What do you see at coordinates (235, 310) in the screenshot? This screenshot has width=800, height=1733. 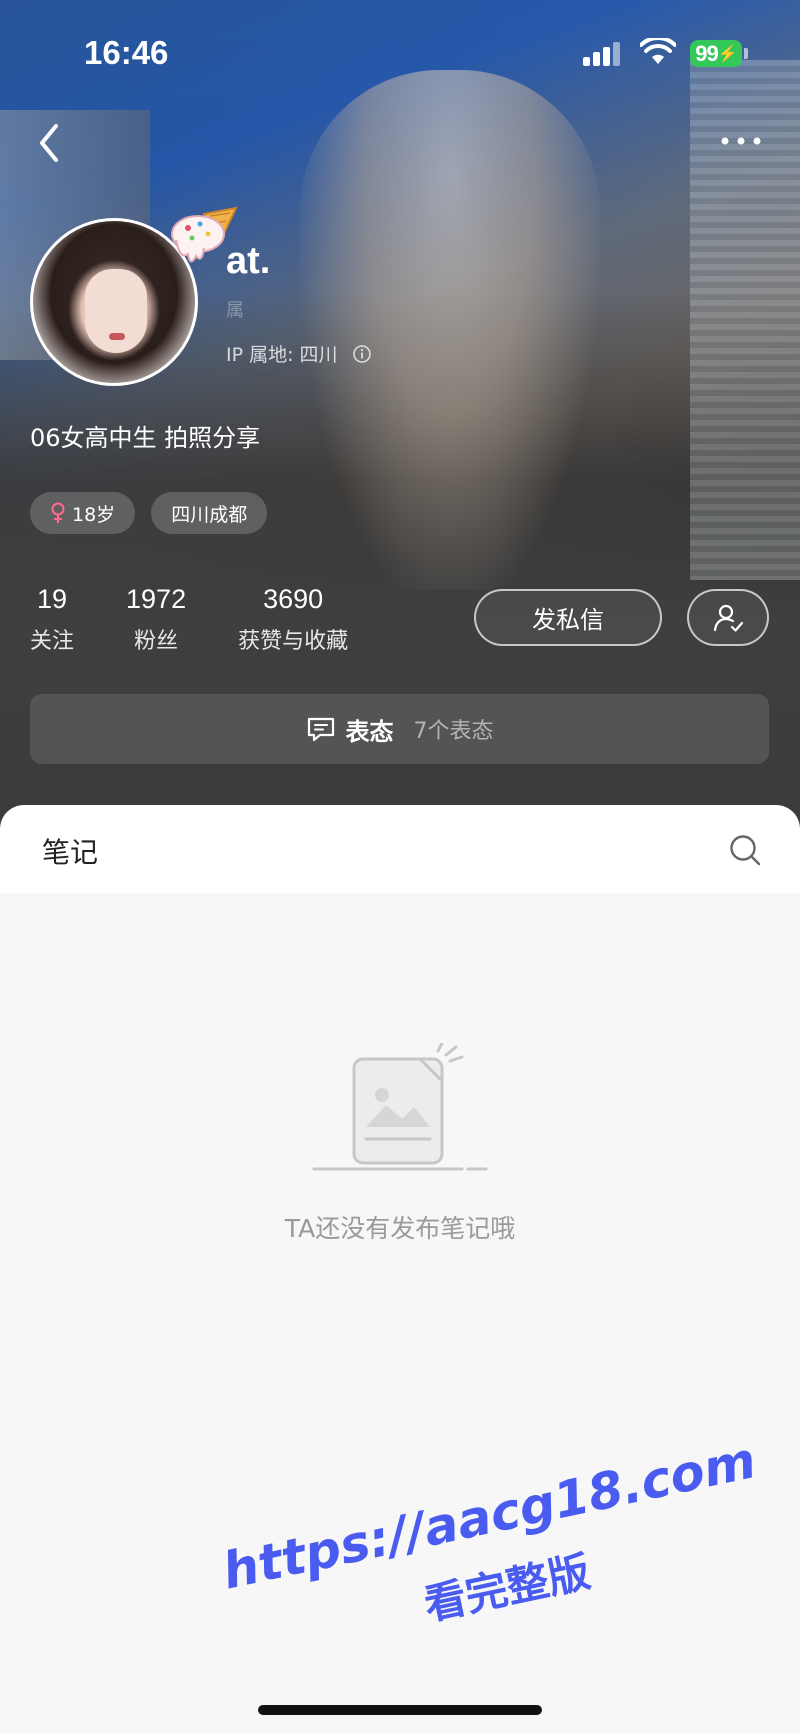 I see `user-id-faded: 属` at bounding box center [235, 310].